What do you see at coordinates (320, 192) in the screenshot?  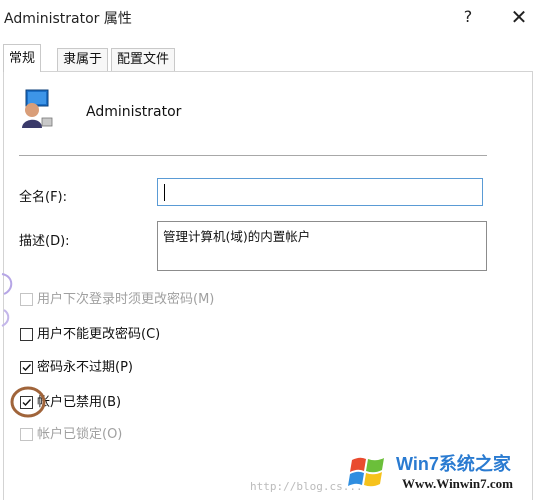 I see `fullname-input` at bounding box center [320, 192].